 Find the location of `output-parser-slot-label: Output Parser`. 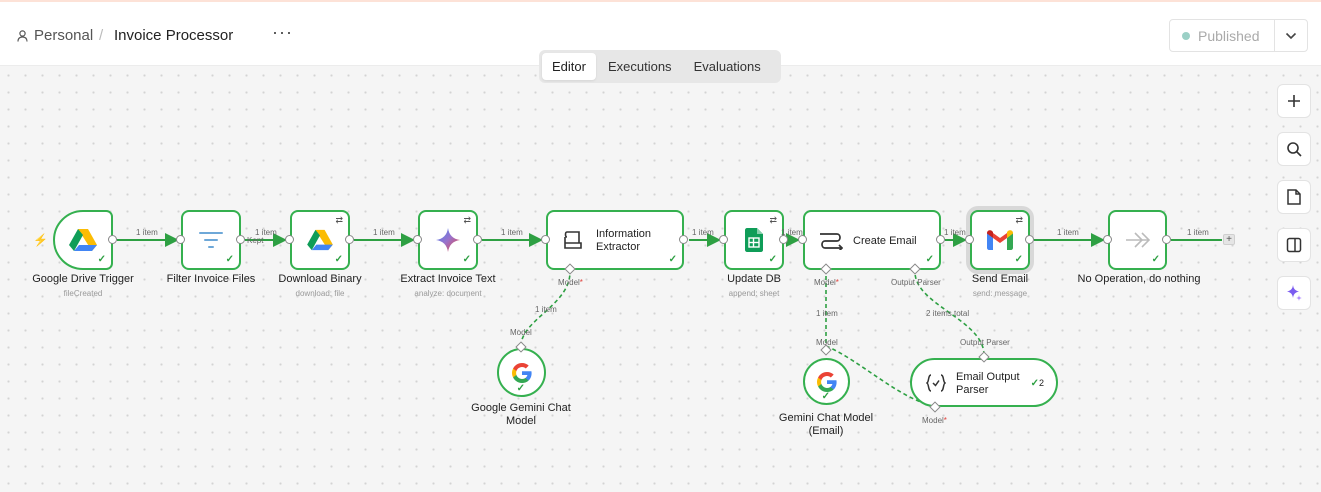

output-parser-slot-label: Output Parser is located at coordinates (916, 282).